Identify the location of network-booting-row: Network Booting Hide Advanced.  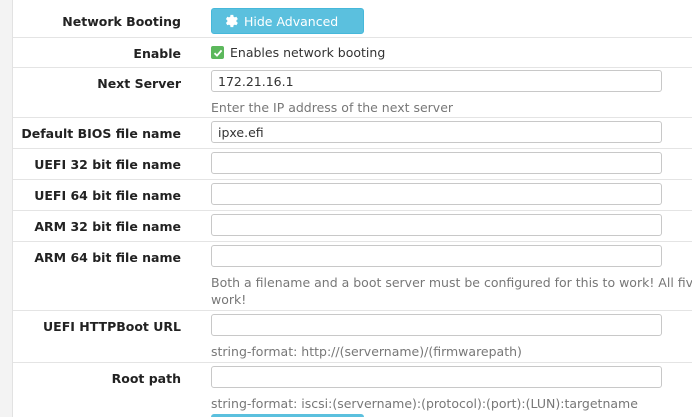
(352, 18).